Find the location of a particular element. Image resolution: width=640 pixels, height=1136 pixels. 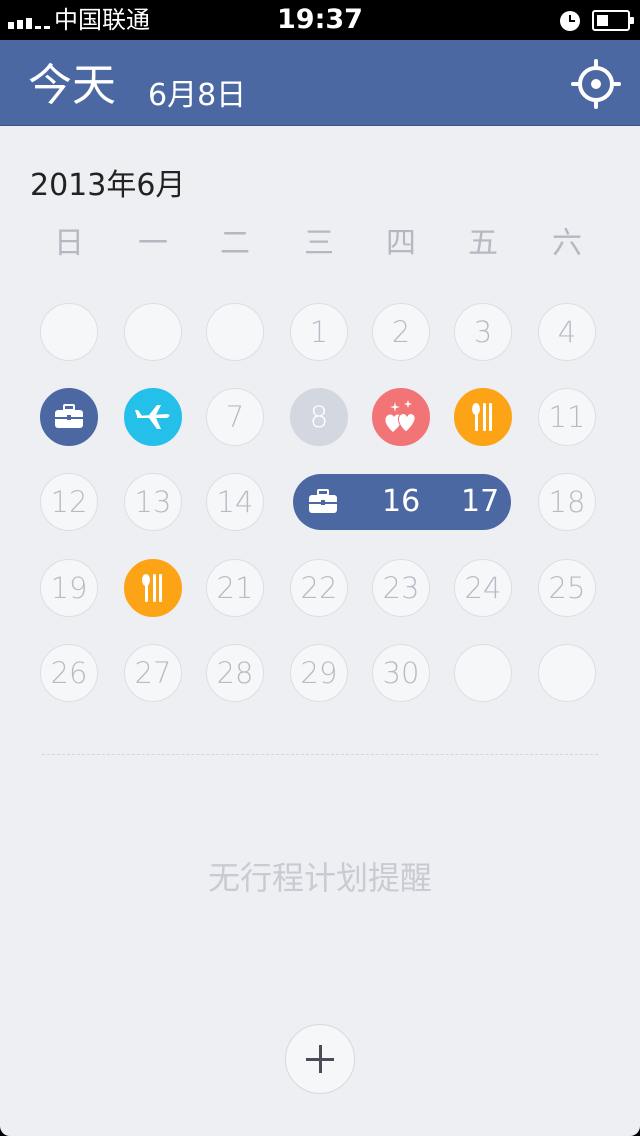

settings-button is located at coordinates (596, 84).